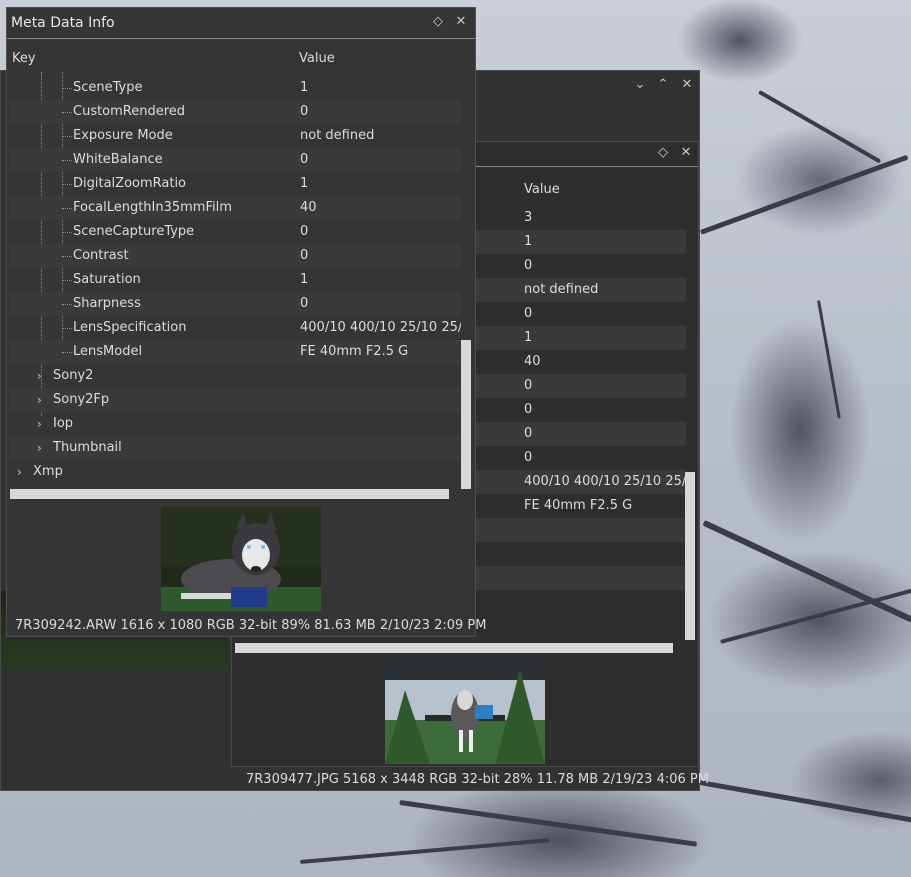 This screenshot has width=911, height=877. I want to click on group-label: Xmp, so click(48, 471).